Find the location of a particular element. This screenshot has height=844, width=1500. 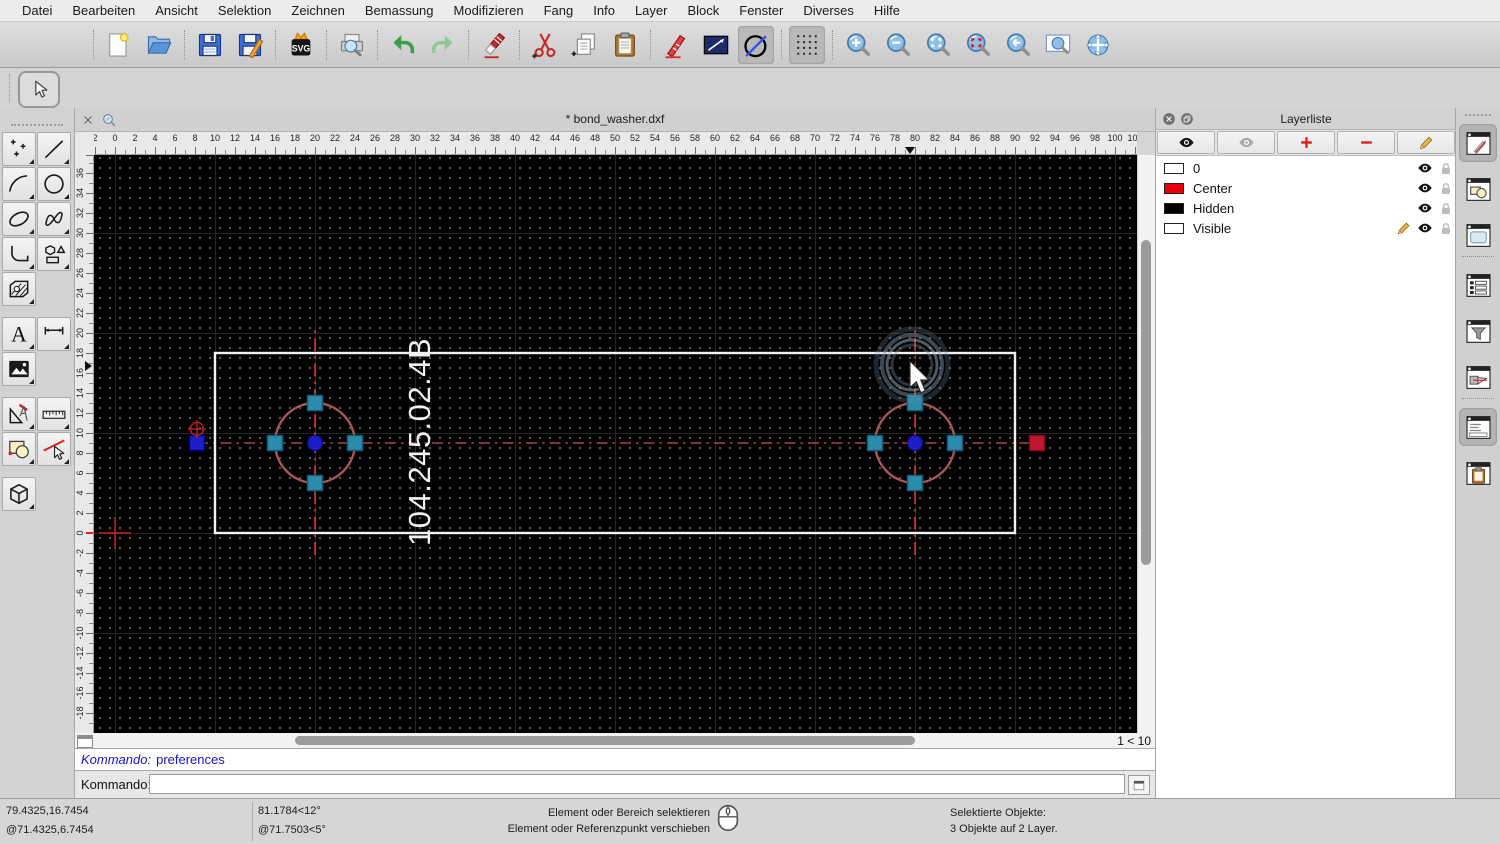

tool-dimension-button is located at coordinates (54, 334).